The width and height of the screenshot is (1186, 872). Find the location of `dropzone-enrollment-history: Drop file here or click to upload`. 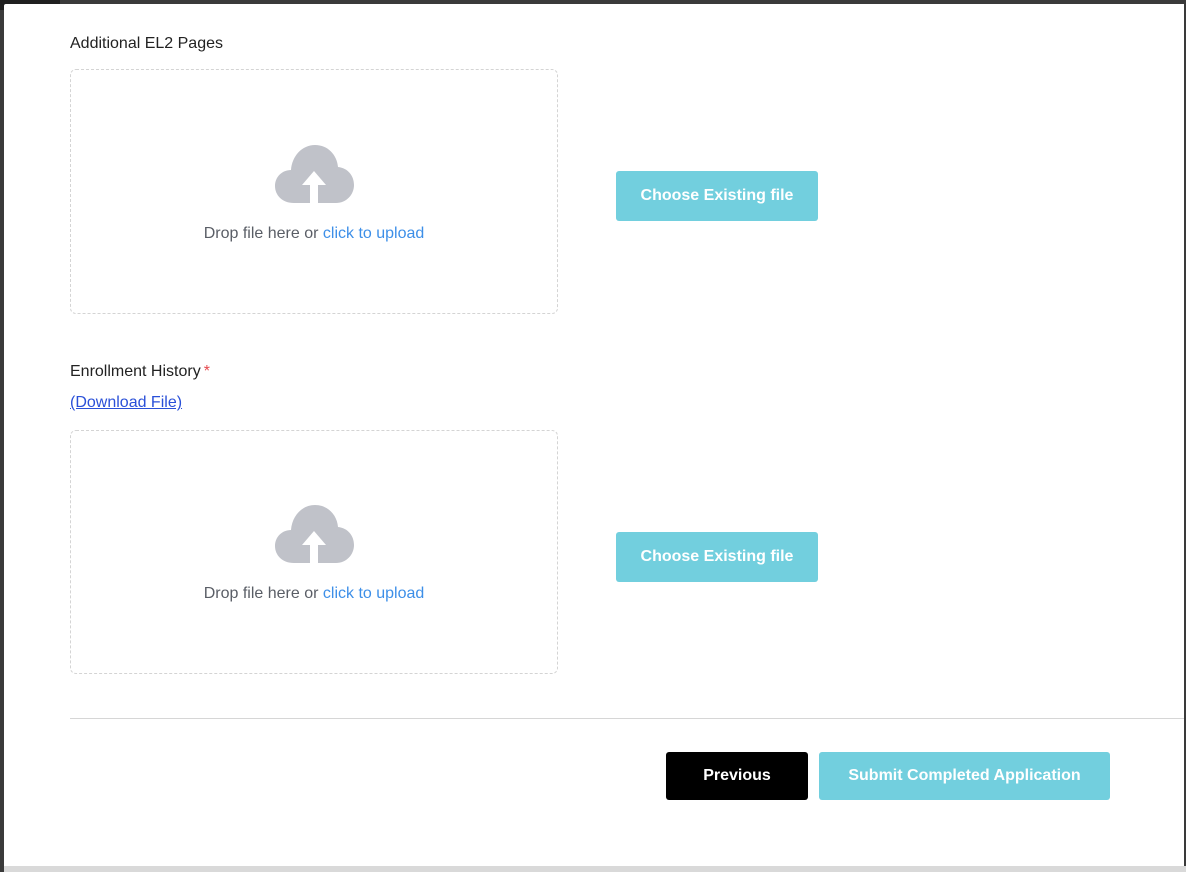

dropzone-enrollment-history: Drop file here or click to upload is located at coordinates (314, 552).